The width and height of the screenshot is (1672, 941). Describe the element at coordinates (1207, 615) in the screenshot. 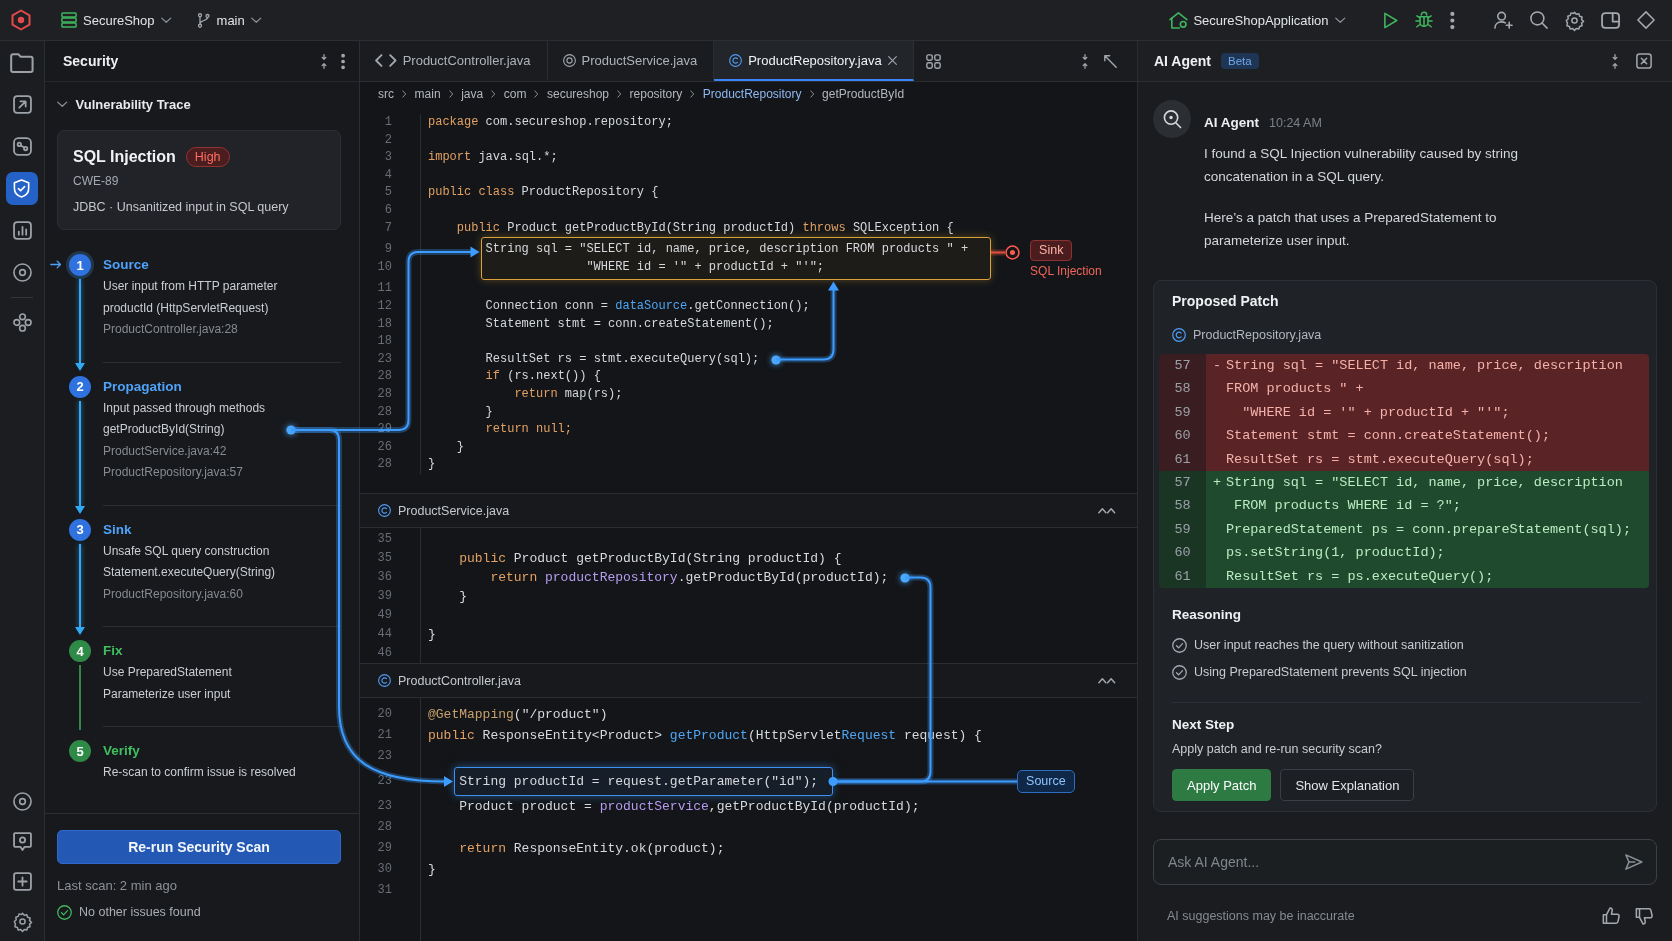

I see `section-heading: Reasoning` at that location.